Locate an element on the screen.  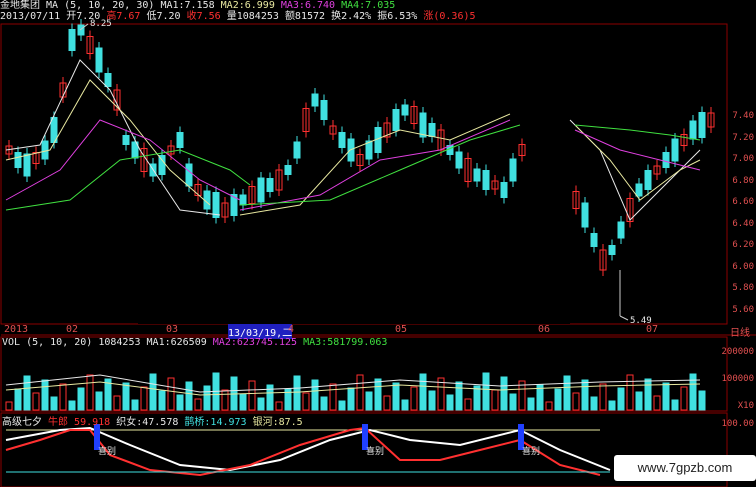
price-tick: 7.40 is located at coordinates (743, 116).